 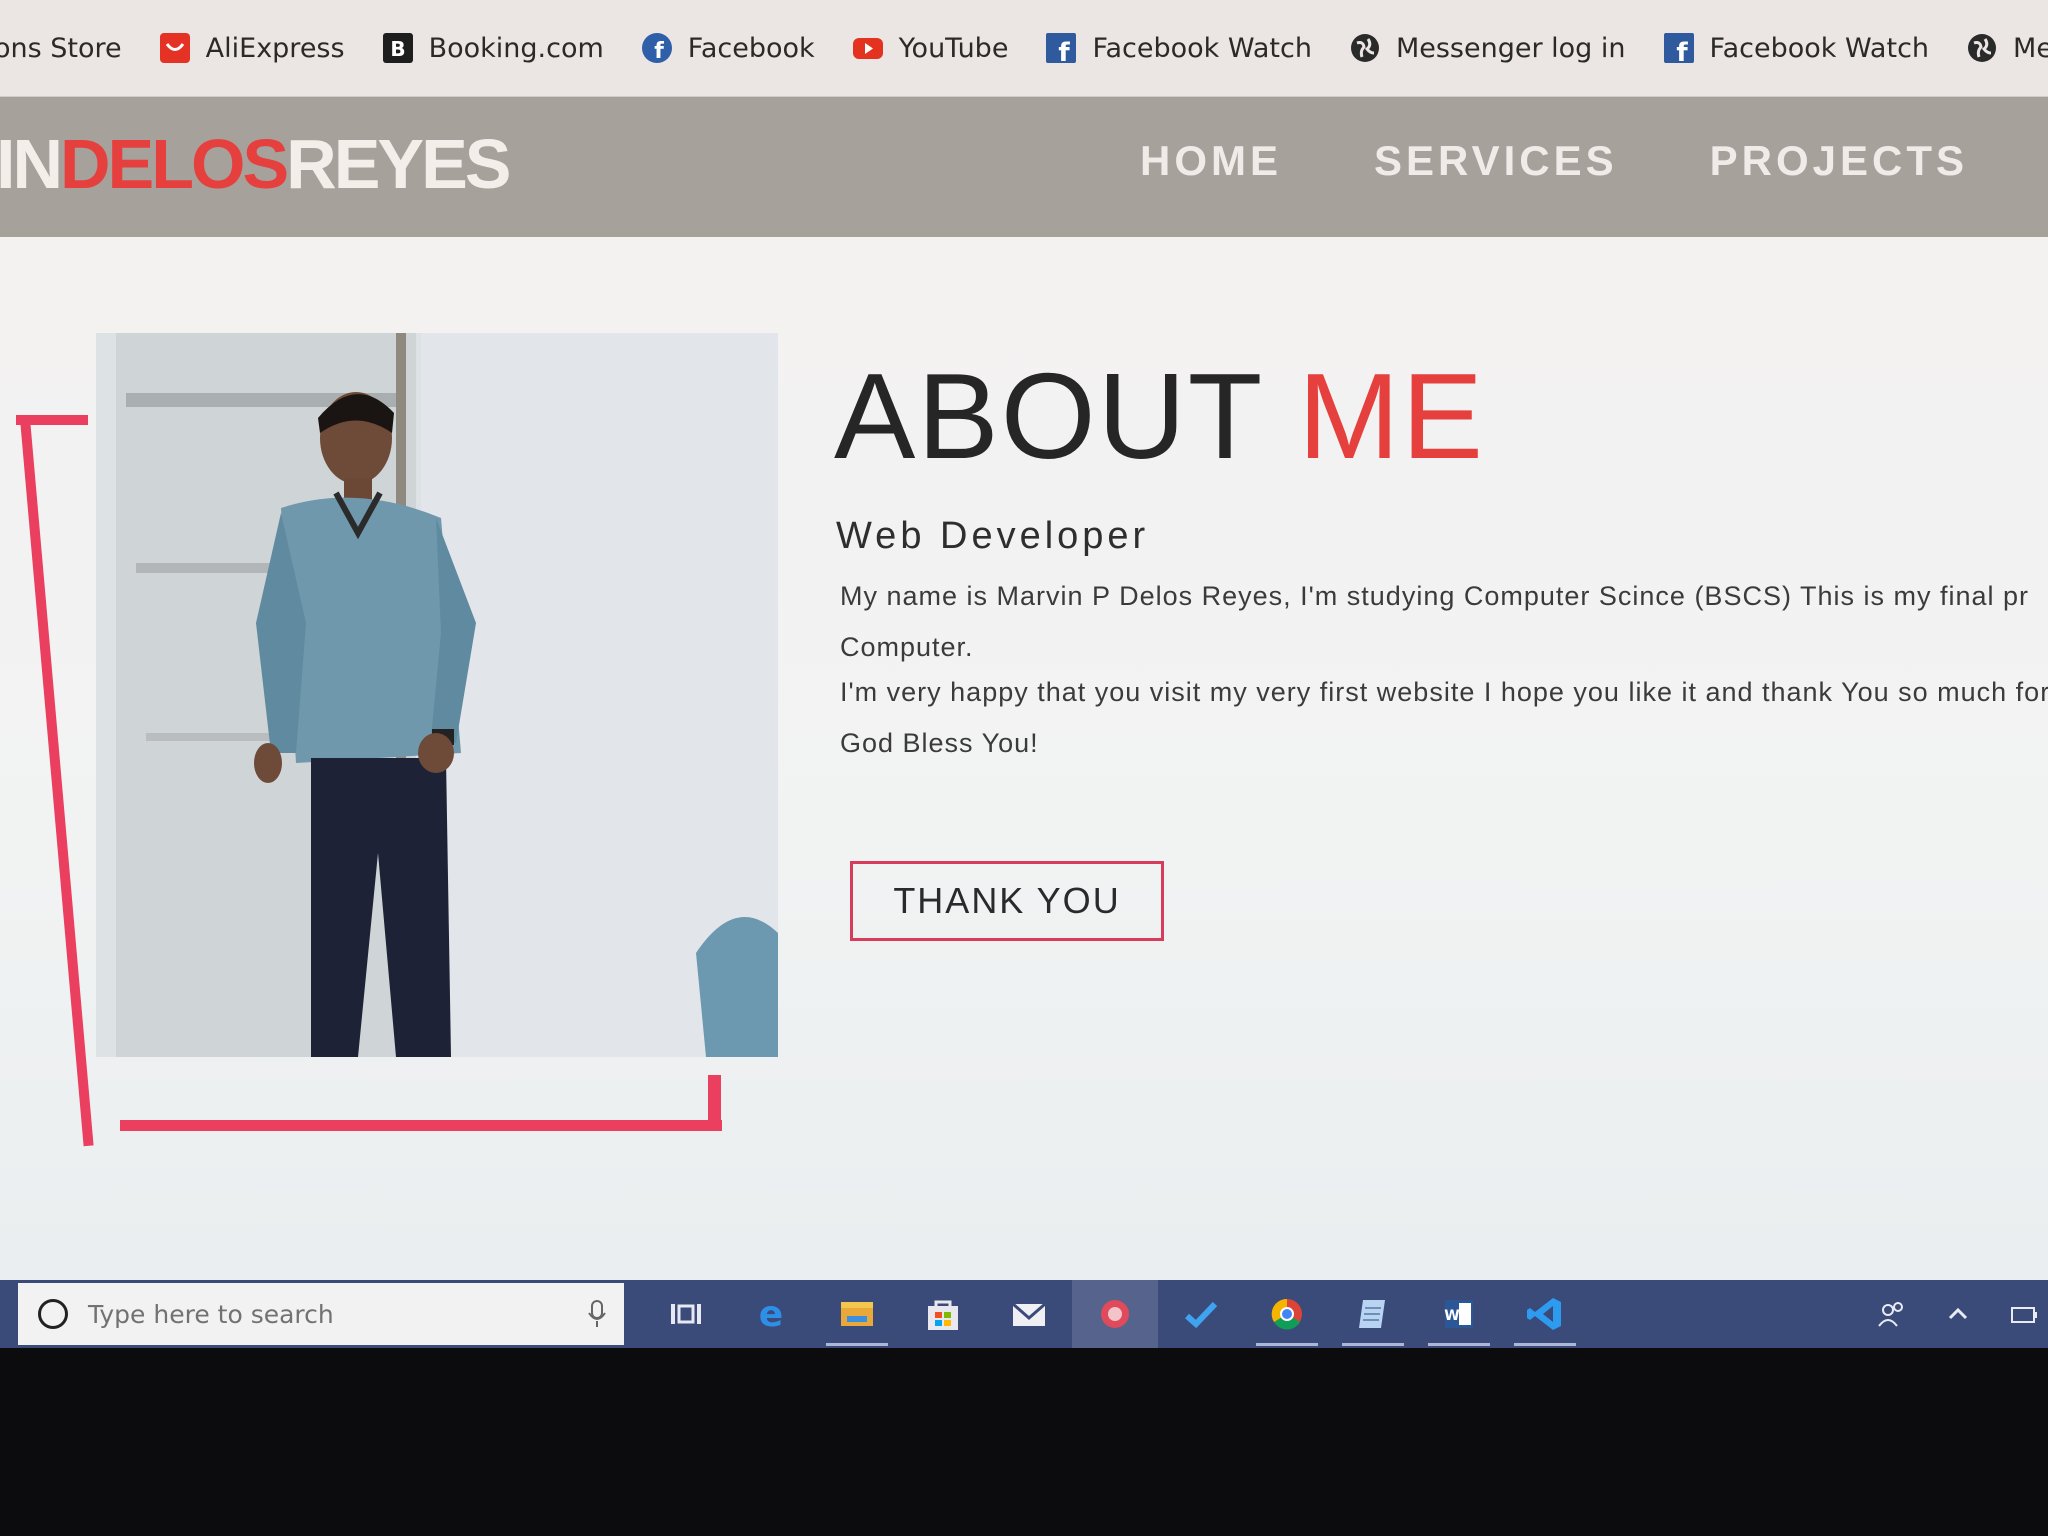 I want to click on bookmark-label: Facebook, so click(x=751, y=48).